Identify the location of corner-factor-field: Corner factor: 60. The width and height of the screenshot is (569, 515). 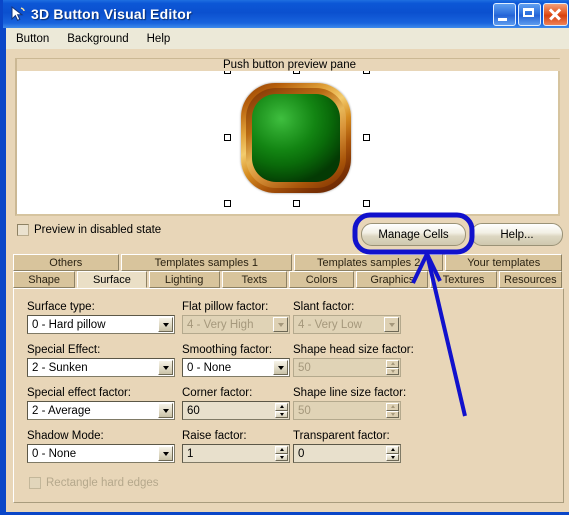
(236, 403).